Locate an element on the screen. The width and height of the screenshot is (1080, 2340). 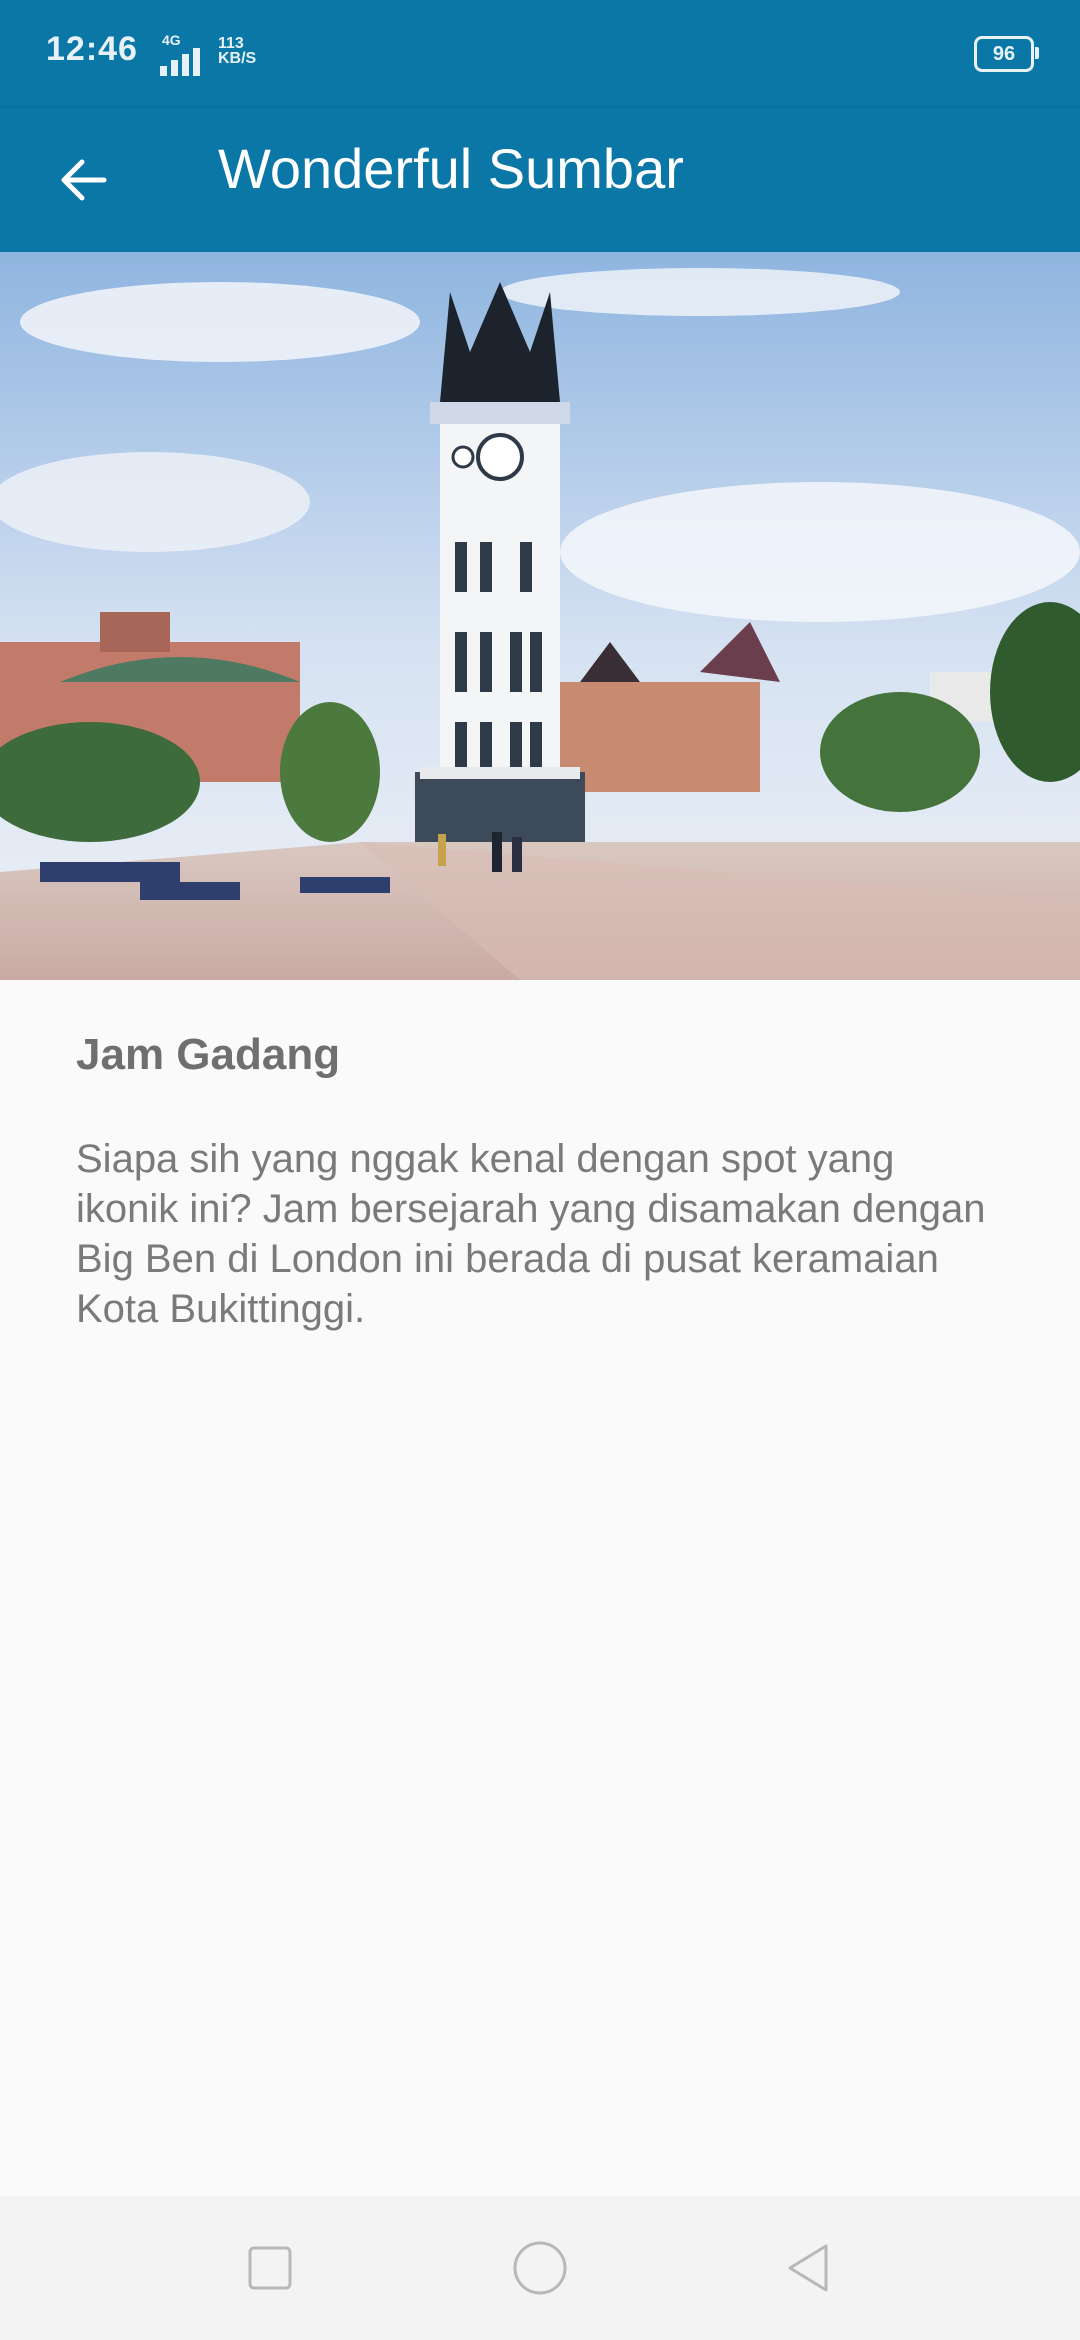
network-indicator: 4G 113 KB/S is located at coordinates (210, 53).